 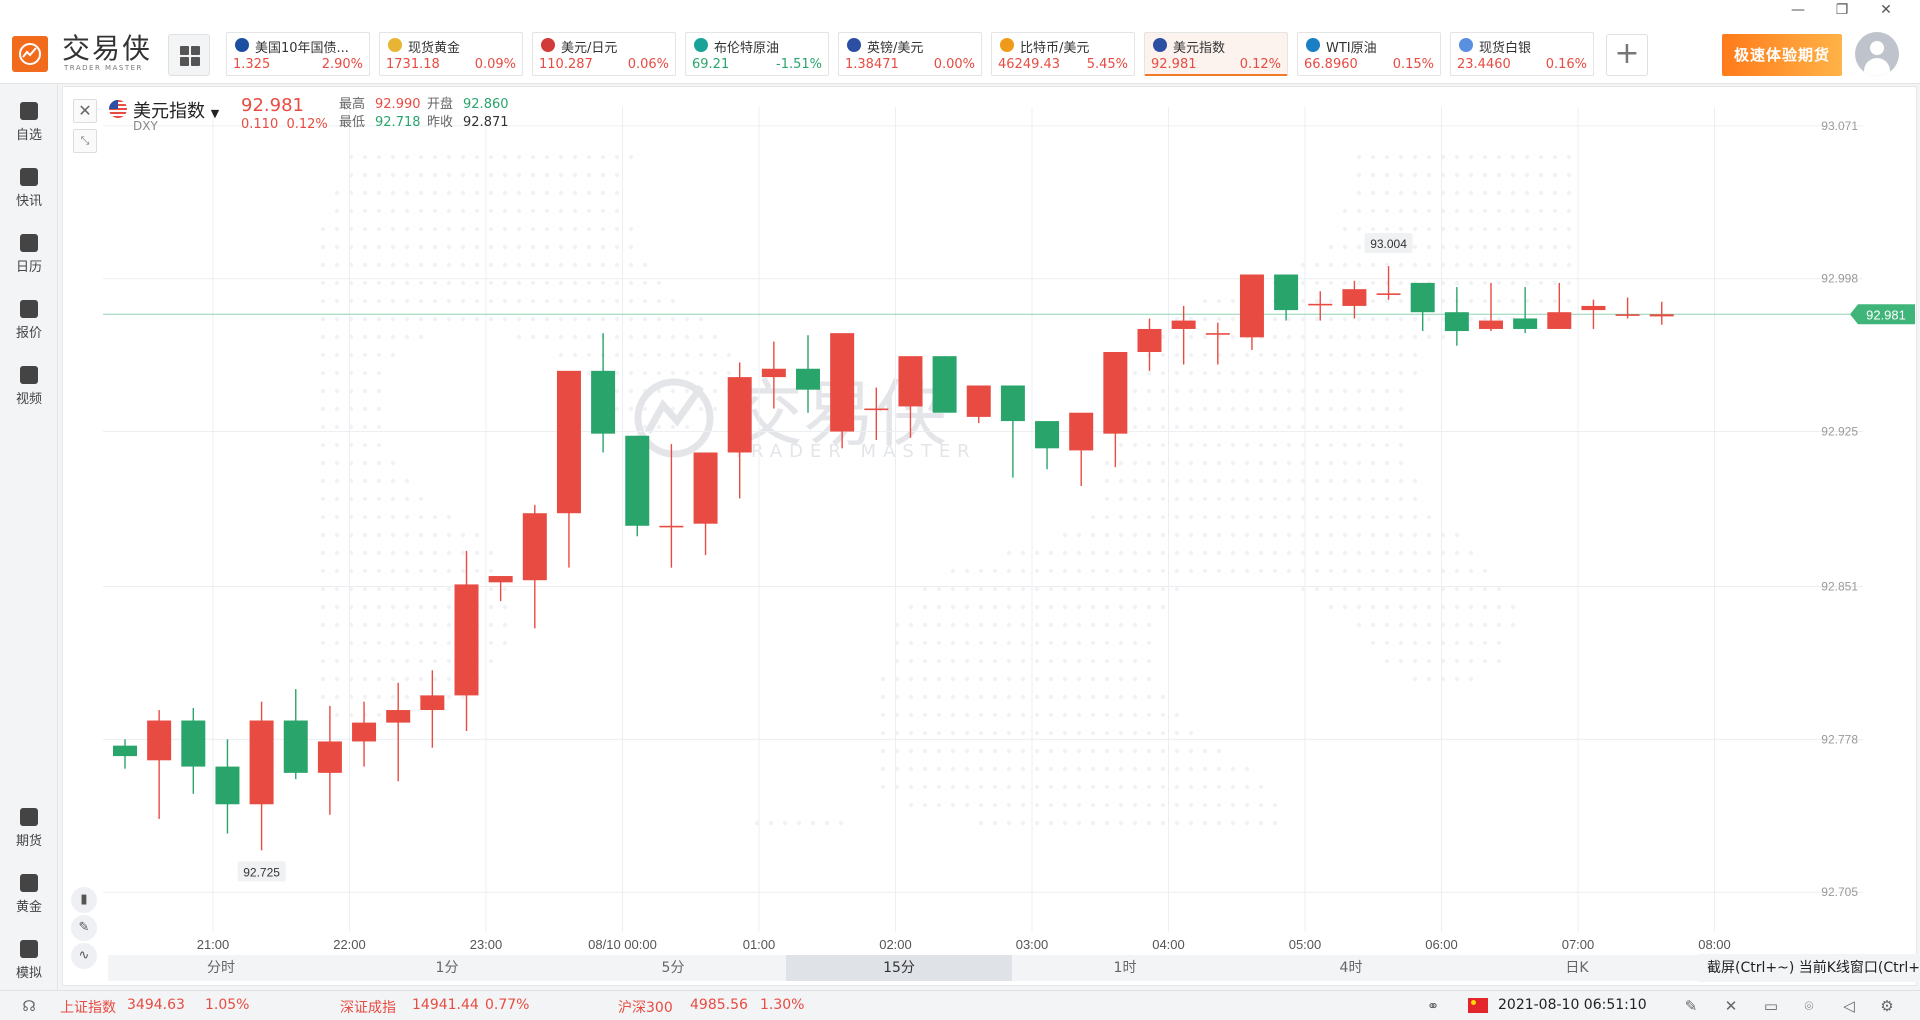 I want to click on sidebar-item-quote: 报价, so click(x=29, y=322).